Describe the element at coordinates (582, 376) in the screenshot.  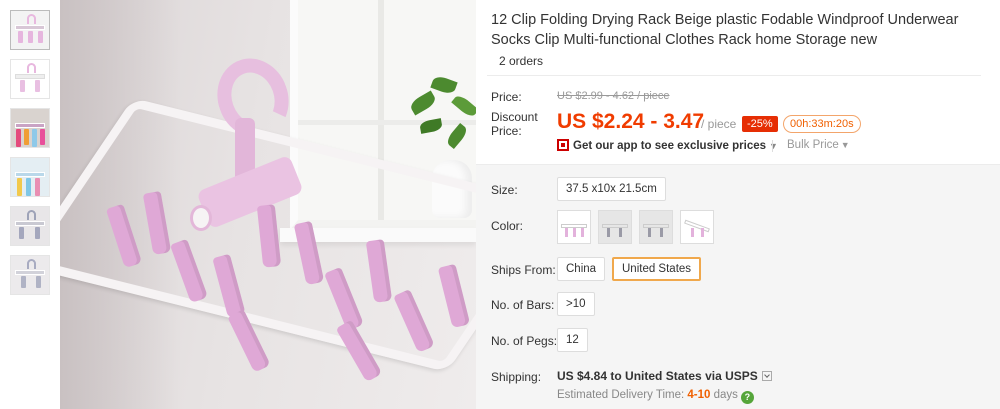
I see `shipping-amount: US $4.84` at that location.